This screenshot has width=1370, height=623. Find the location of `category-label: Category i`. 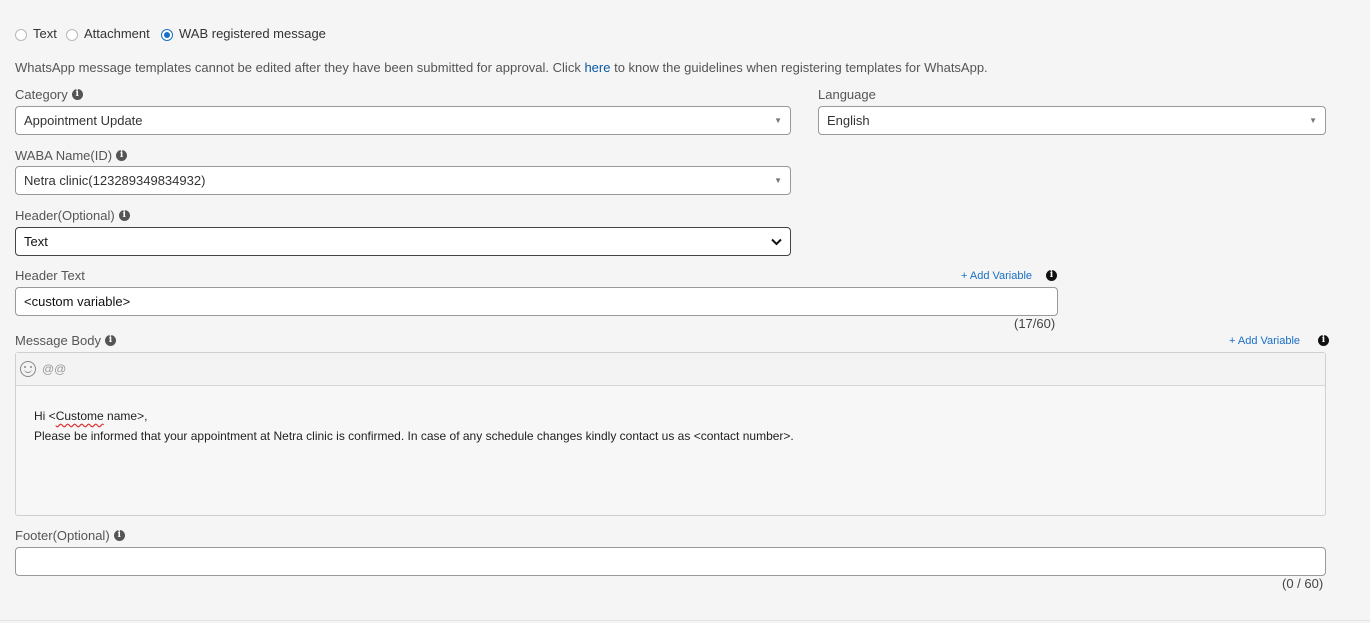

category-label: Category i is located at coordinates (49, 94).